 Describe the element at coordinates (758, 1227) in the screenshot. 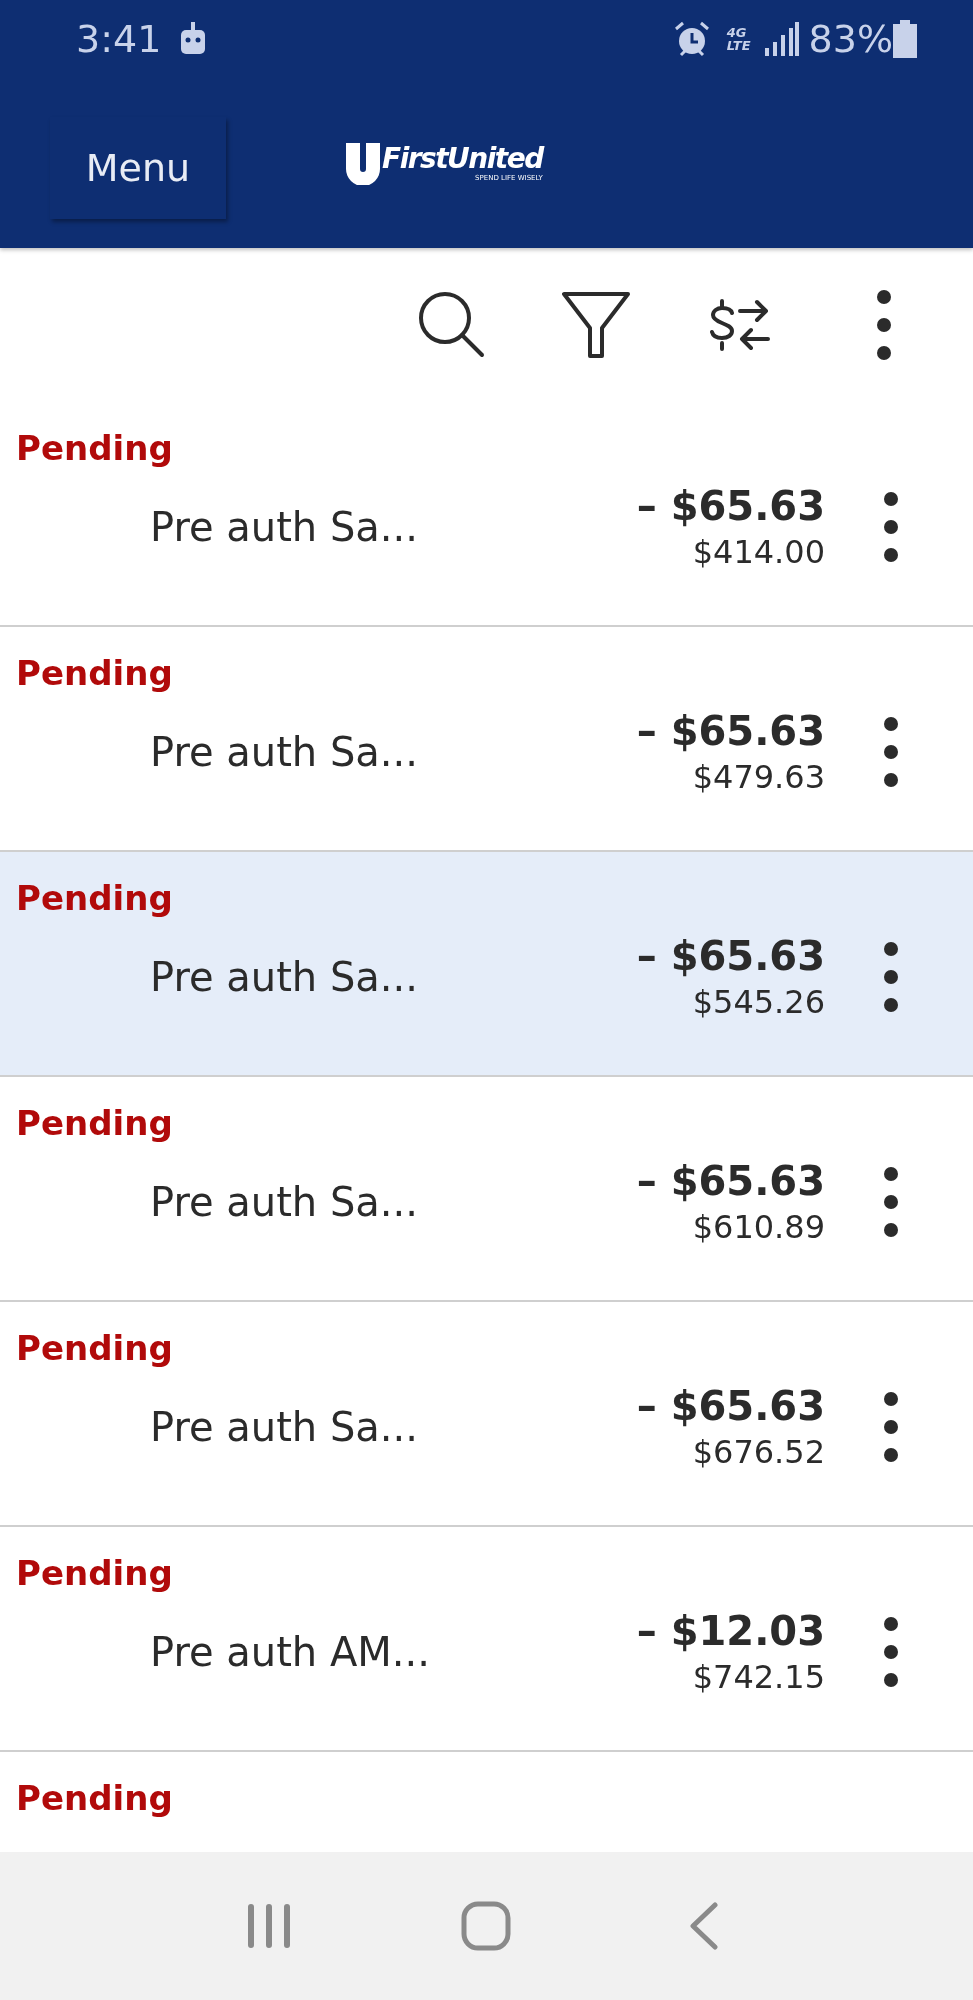

I see `running-balance: $610.89` at that location.